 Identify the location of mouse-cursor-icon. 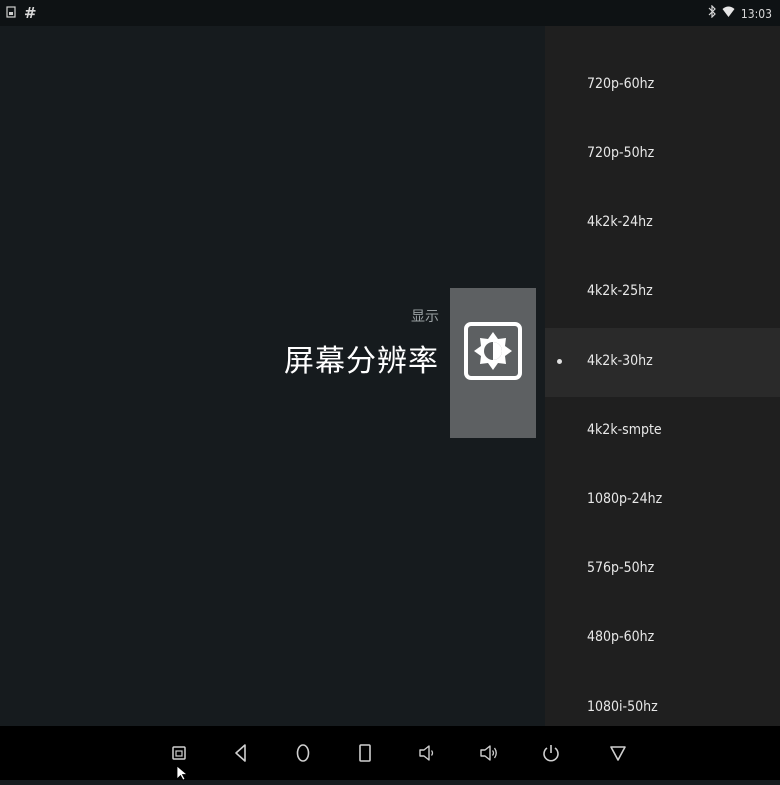
(182, 775).